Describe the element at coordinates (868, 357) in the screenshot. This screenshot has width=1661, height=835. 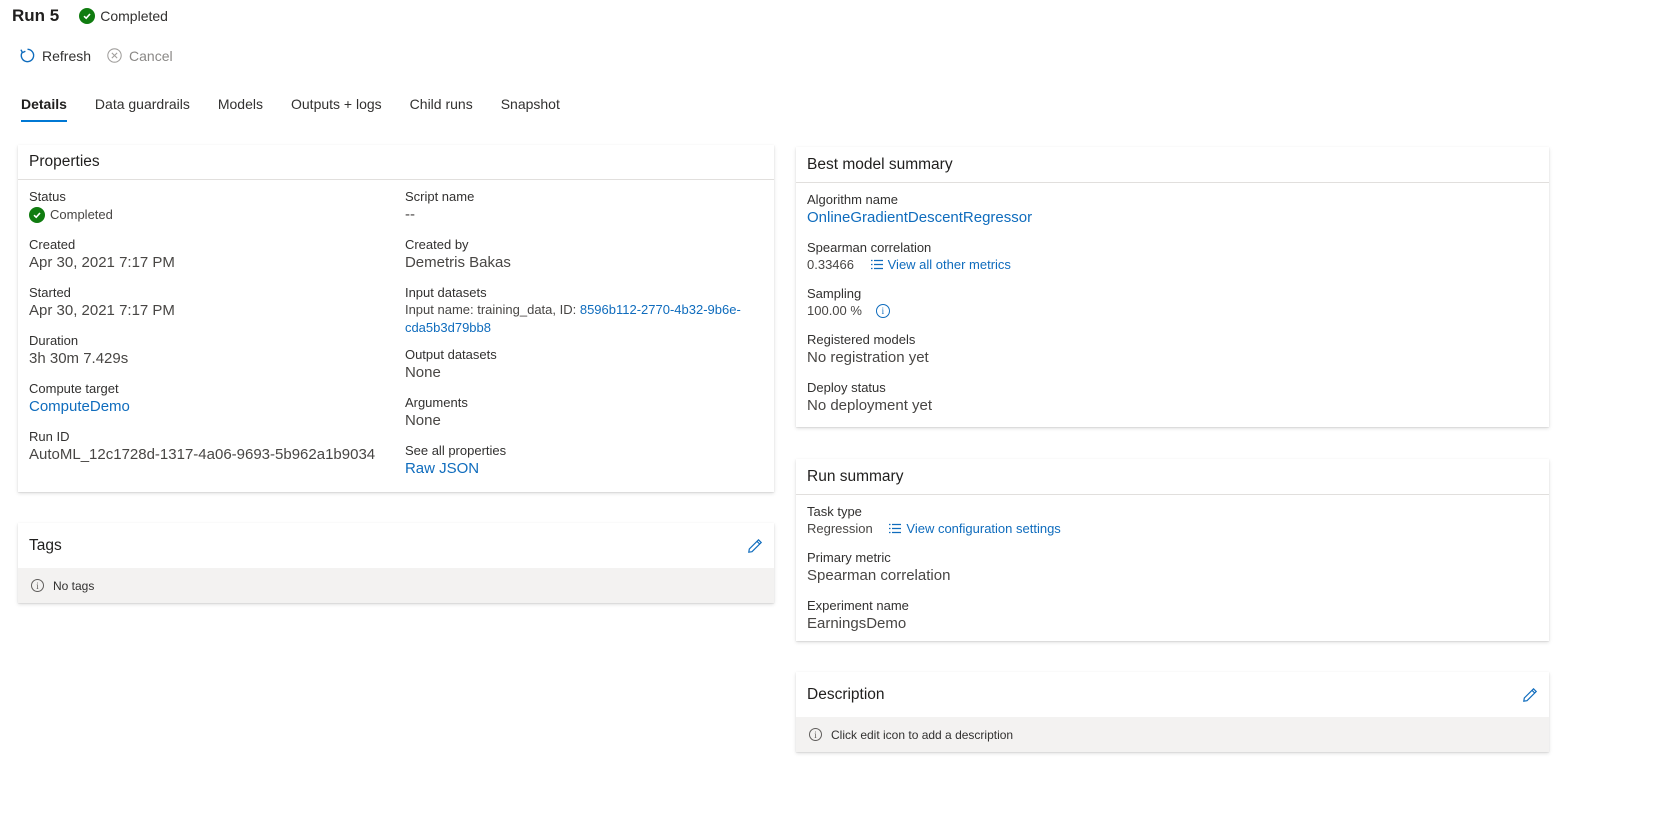
I see `registered-models-value: No registration yet` at that location.